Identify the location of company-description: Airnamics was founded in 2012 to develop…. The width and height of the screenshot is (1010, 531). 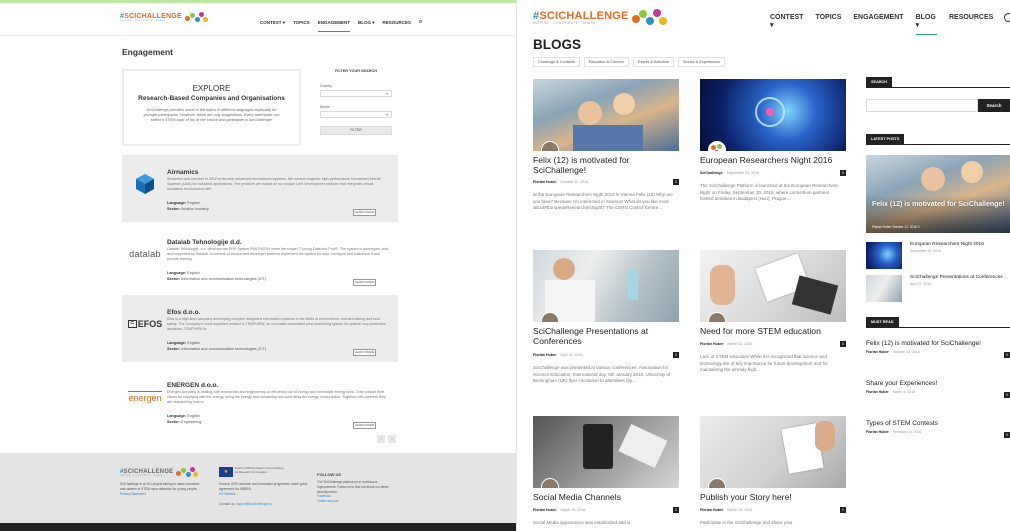
(274, 184).